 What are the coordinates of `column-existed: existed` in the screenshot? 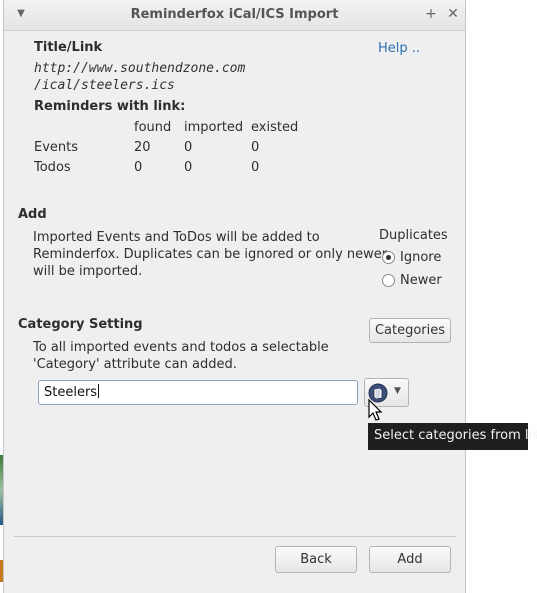 It's located at (275, 127).